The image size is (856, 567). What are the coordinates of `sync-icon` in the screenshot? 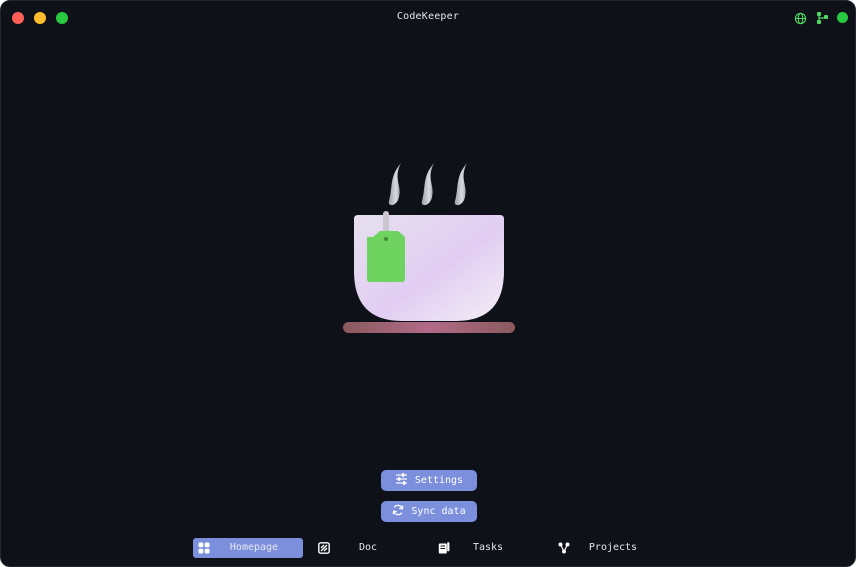 It's located at (398, 511).